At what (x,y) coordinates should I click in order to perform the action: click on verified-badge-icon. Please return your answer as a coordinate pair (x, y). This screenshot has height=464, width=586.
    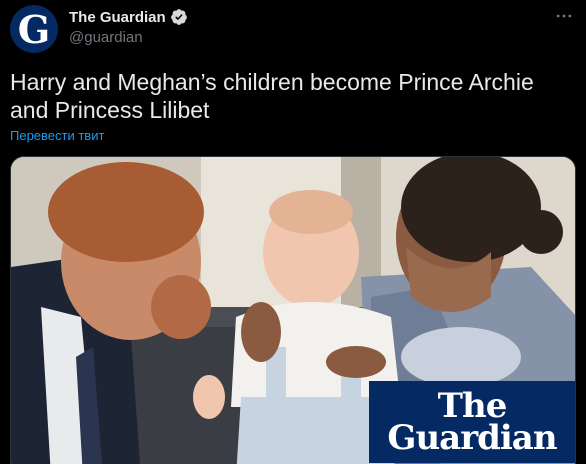
    Looking at the image, I should click on (179, 17).